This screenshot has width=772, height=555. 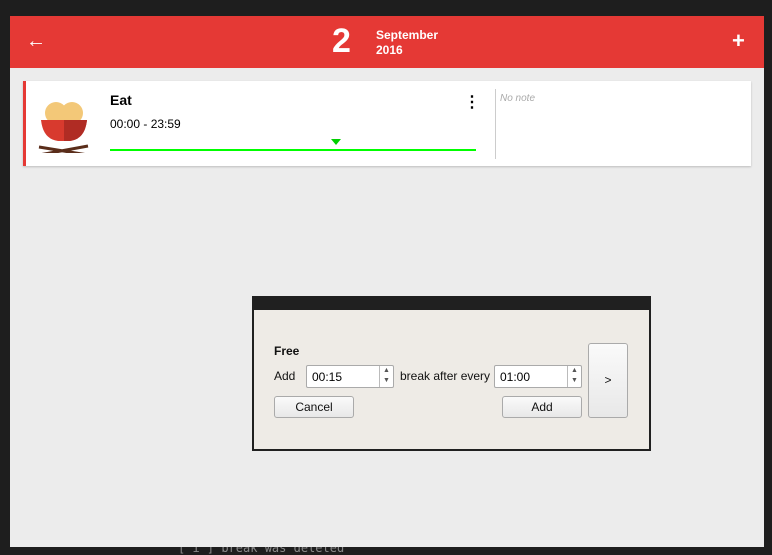 What do you see at coordinates (314, 407) in the screenshot?
I see `cancel-button: Cancel` at bounding box center [314, 407].